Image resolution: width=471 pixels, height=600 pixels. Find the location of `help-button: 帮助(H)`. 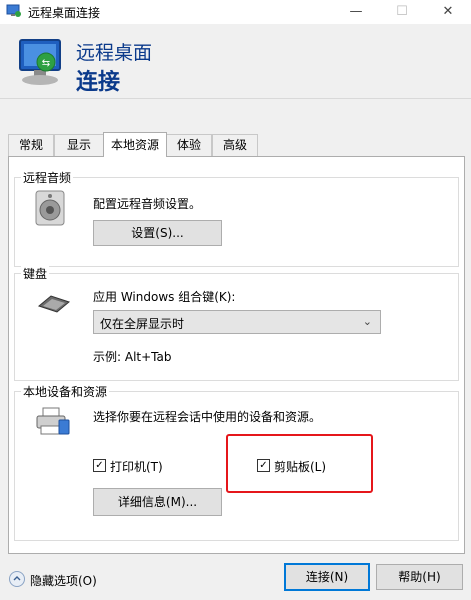

help-button: 帮助(H) is located at coordinates (419, 577).